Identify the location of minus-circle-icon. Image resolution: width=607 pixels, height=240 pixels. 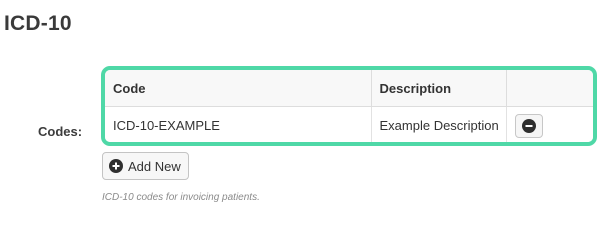
(528, 125).